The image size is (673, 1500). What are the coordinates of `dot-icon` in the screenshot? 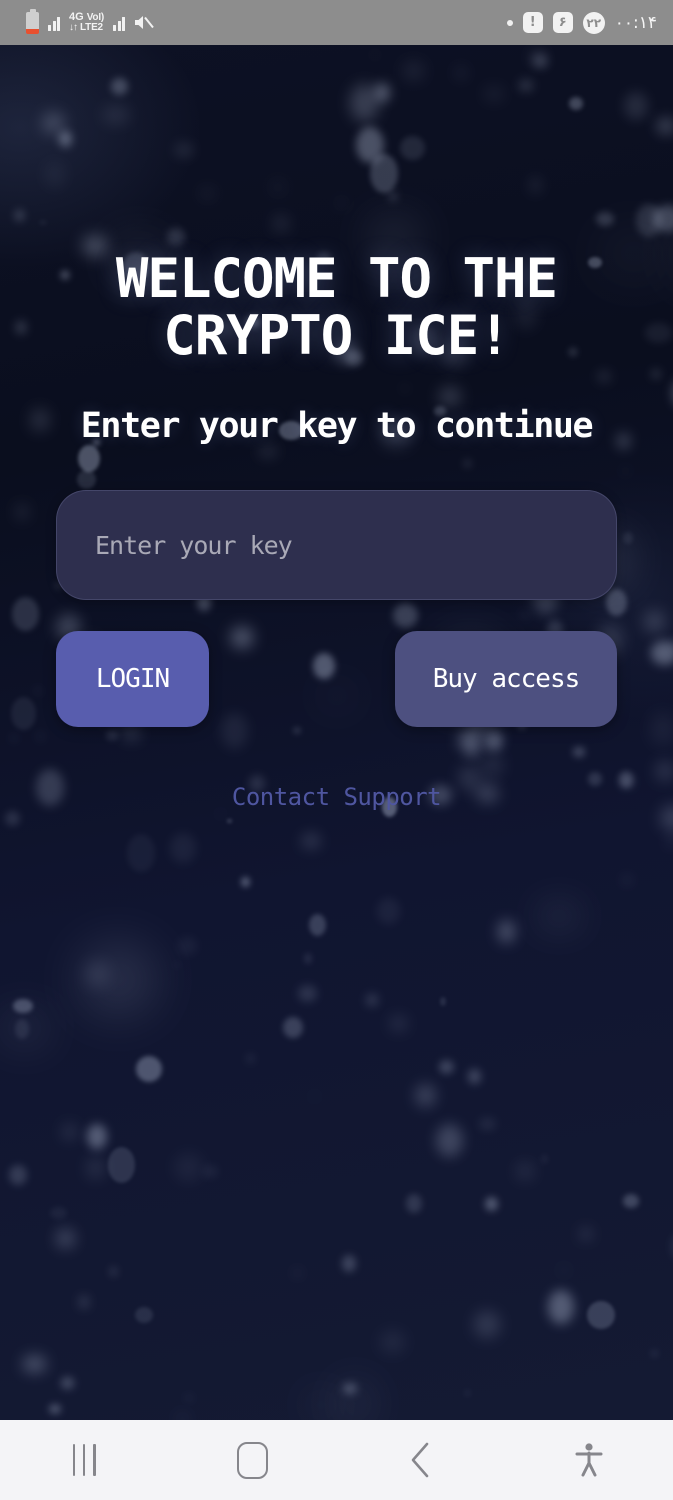 It's located at (509, 22).